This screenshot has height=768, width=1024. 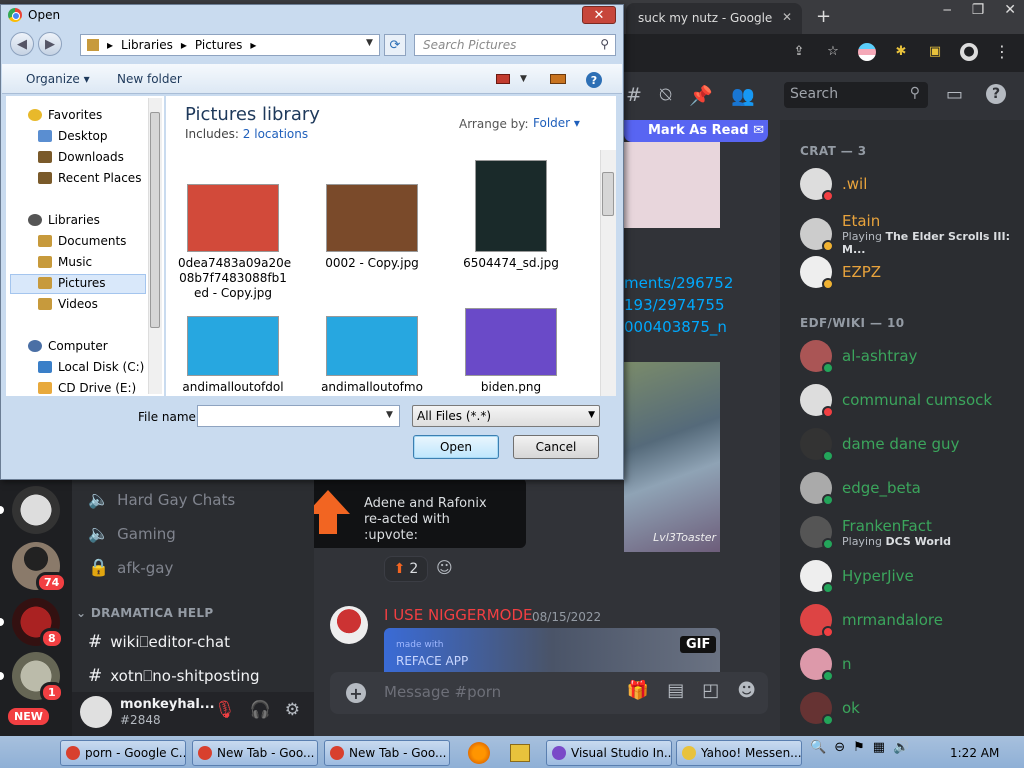 I want to click on reaction-button: ⬆ 2, so click(x=406, y=569).